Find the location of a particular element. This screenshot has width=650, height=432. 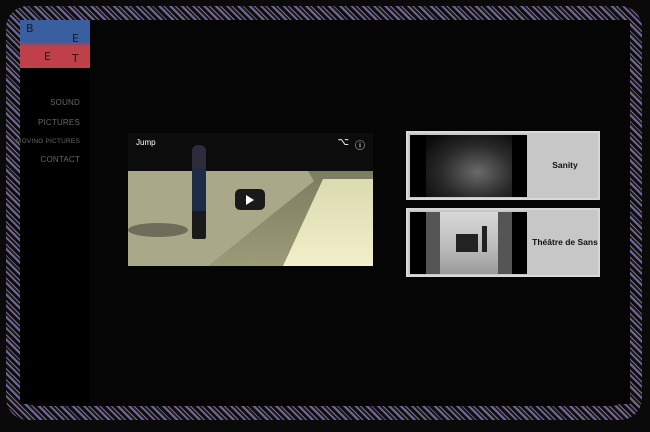

video-card-theatre-de-sans: Théâtre de Sans is located at coordinates (503, 242).